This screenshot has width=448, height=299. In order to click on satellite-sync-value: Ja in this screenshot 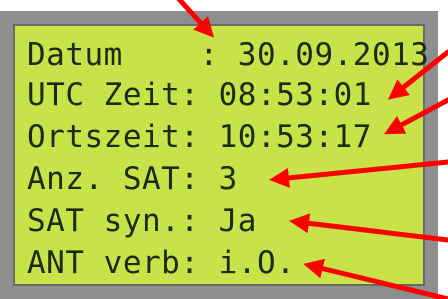, I will do `click(228, 221)`.